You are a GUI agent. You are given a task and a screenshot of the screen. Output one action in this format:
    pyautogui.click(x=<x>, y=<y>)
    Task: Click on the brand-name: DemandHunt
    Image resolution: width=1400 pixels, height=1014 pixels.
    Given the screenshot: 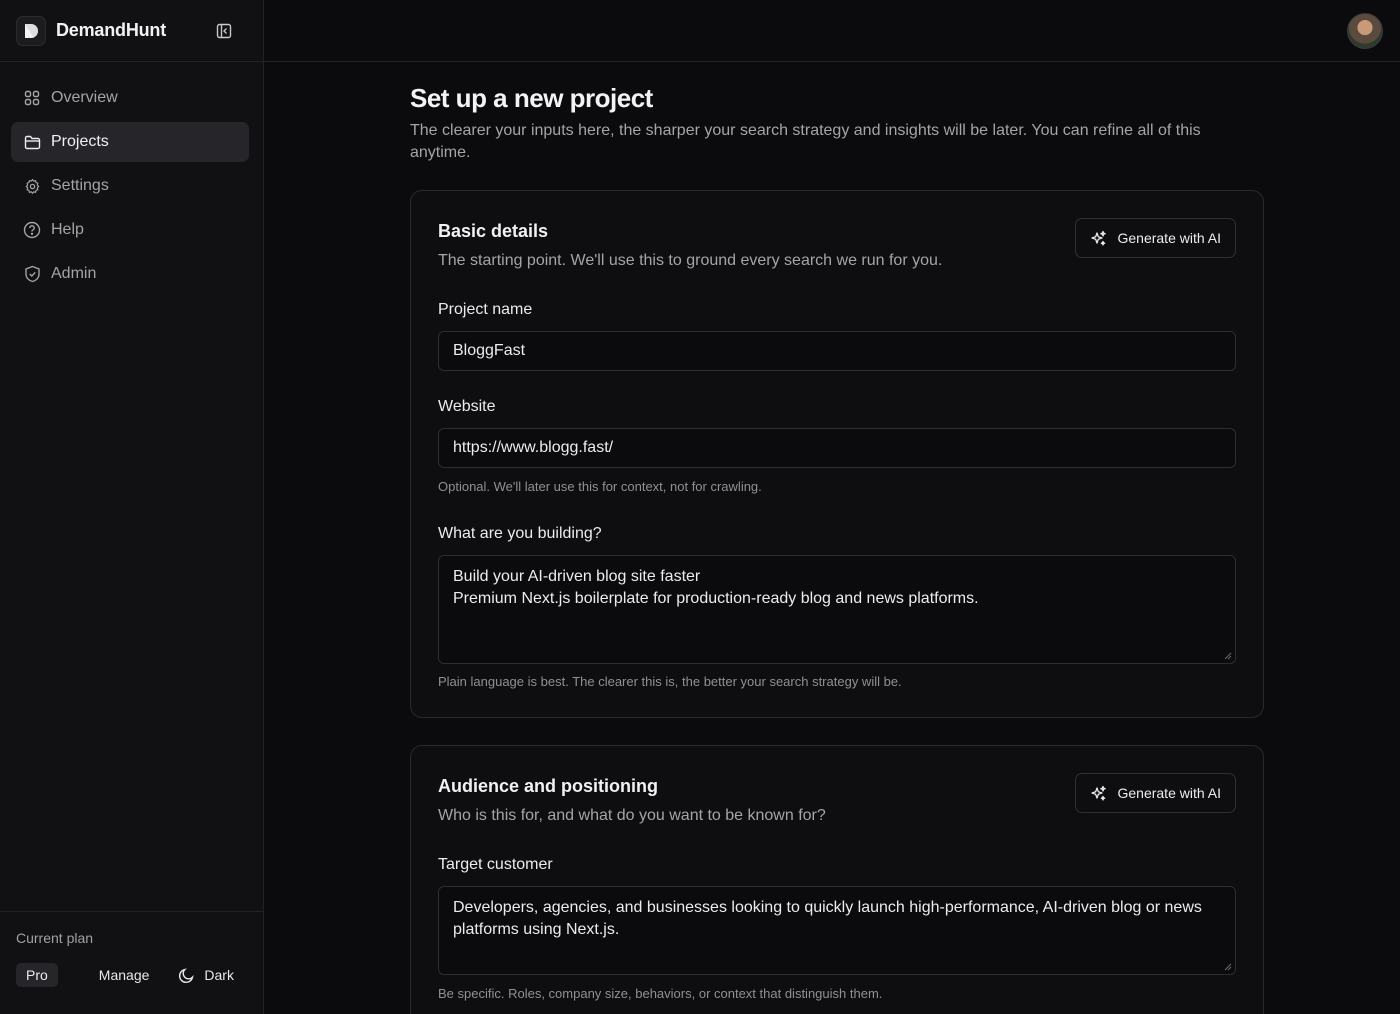 What is the action you would take?
    pyautogui.click(x=111, y=30)
    